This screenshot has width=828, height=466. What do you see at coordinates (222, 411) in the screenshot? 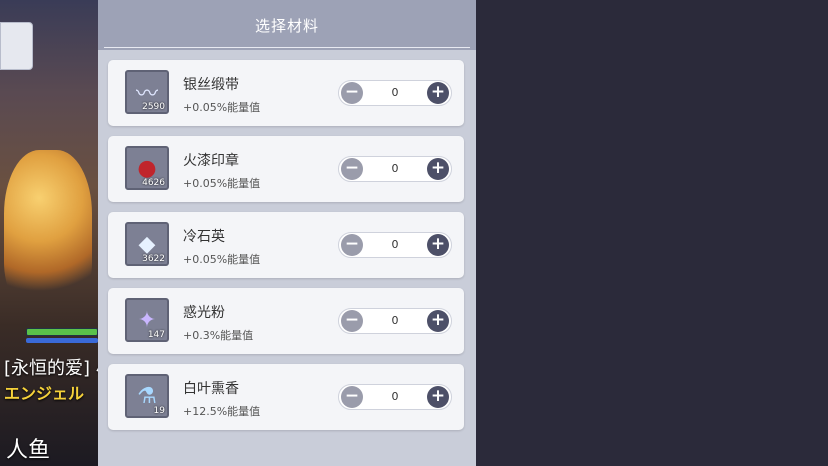
I see `material-effect: +12.5%能量值` at bounding box center [222, 411].